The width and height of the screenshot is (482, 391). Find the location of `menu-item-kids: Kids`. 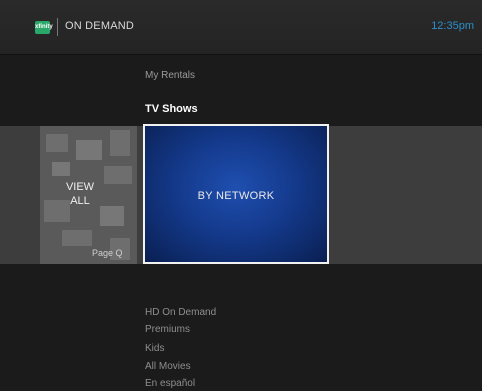

menu-item-kids: Kids is located at coordinates (154, 348).